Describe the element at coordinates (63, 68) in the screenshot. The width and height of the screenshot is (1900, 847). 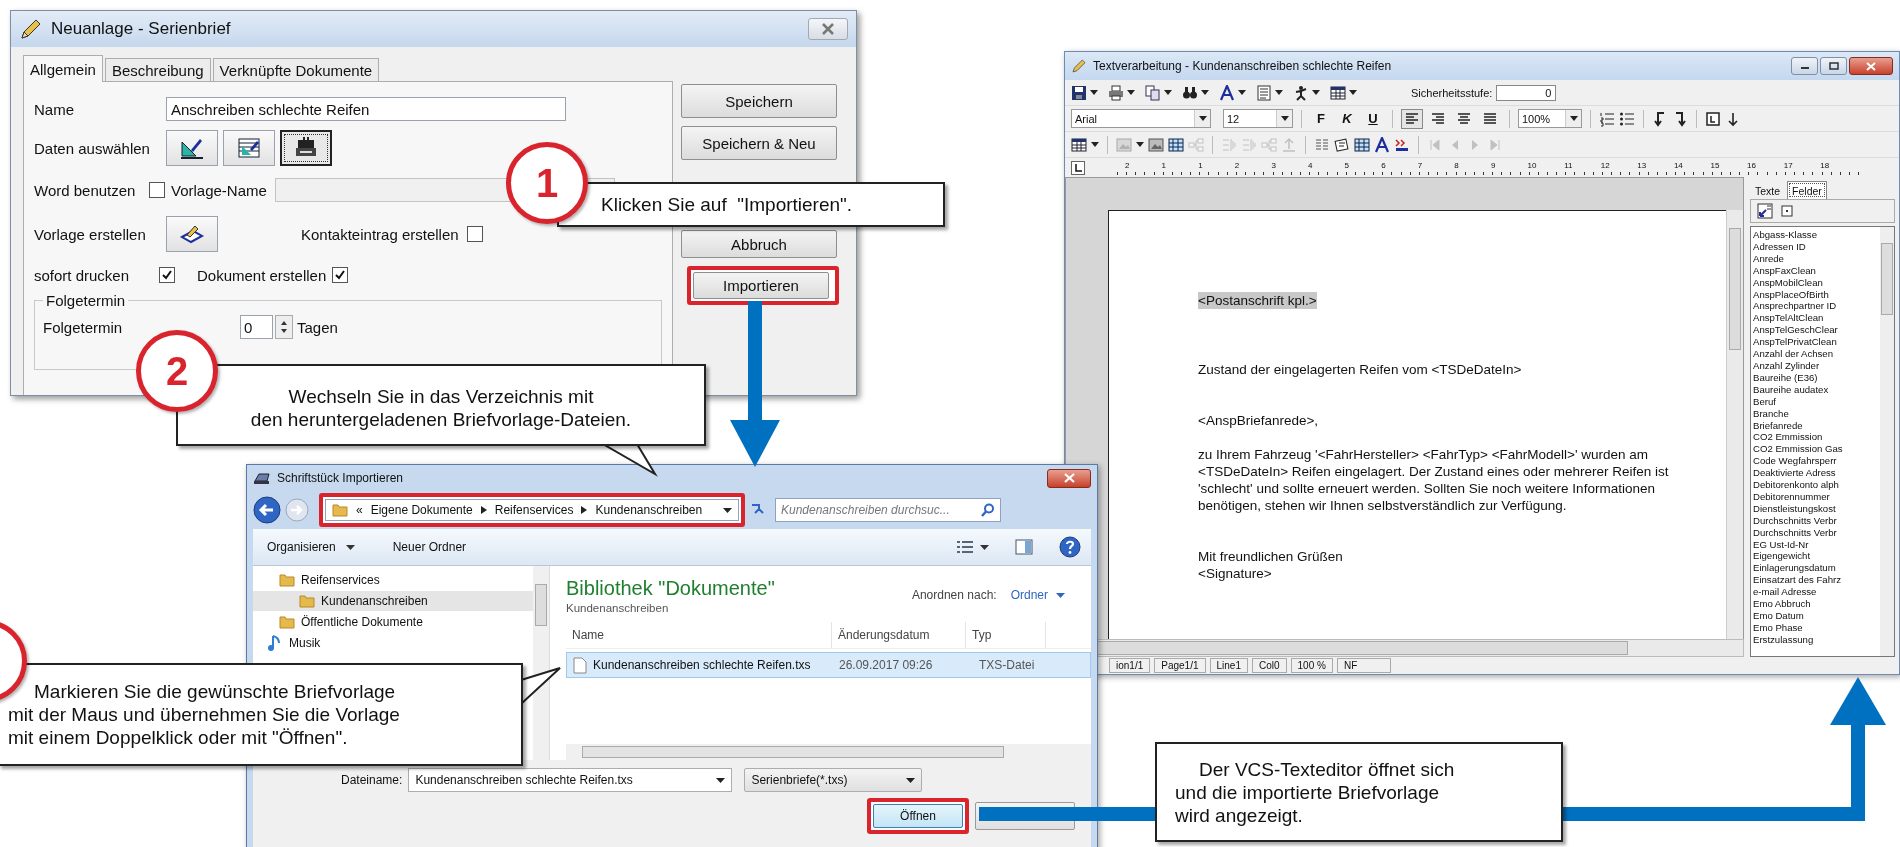
I see `tab: Allgemein` at that location.